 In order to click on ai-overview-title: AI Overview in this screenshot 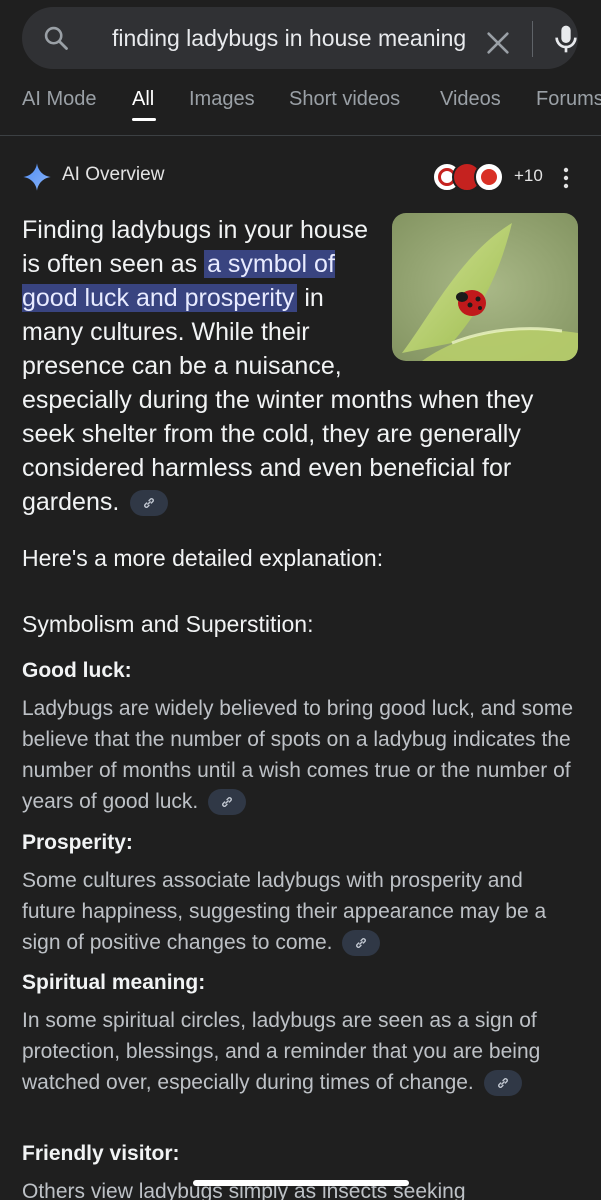, I will do `click(113, 174)`.